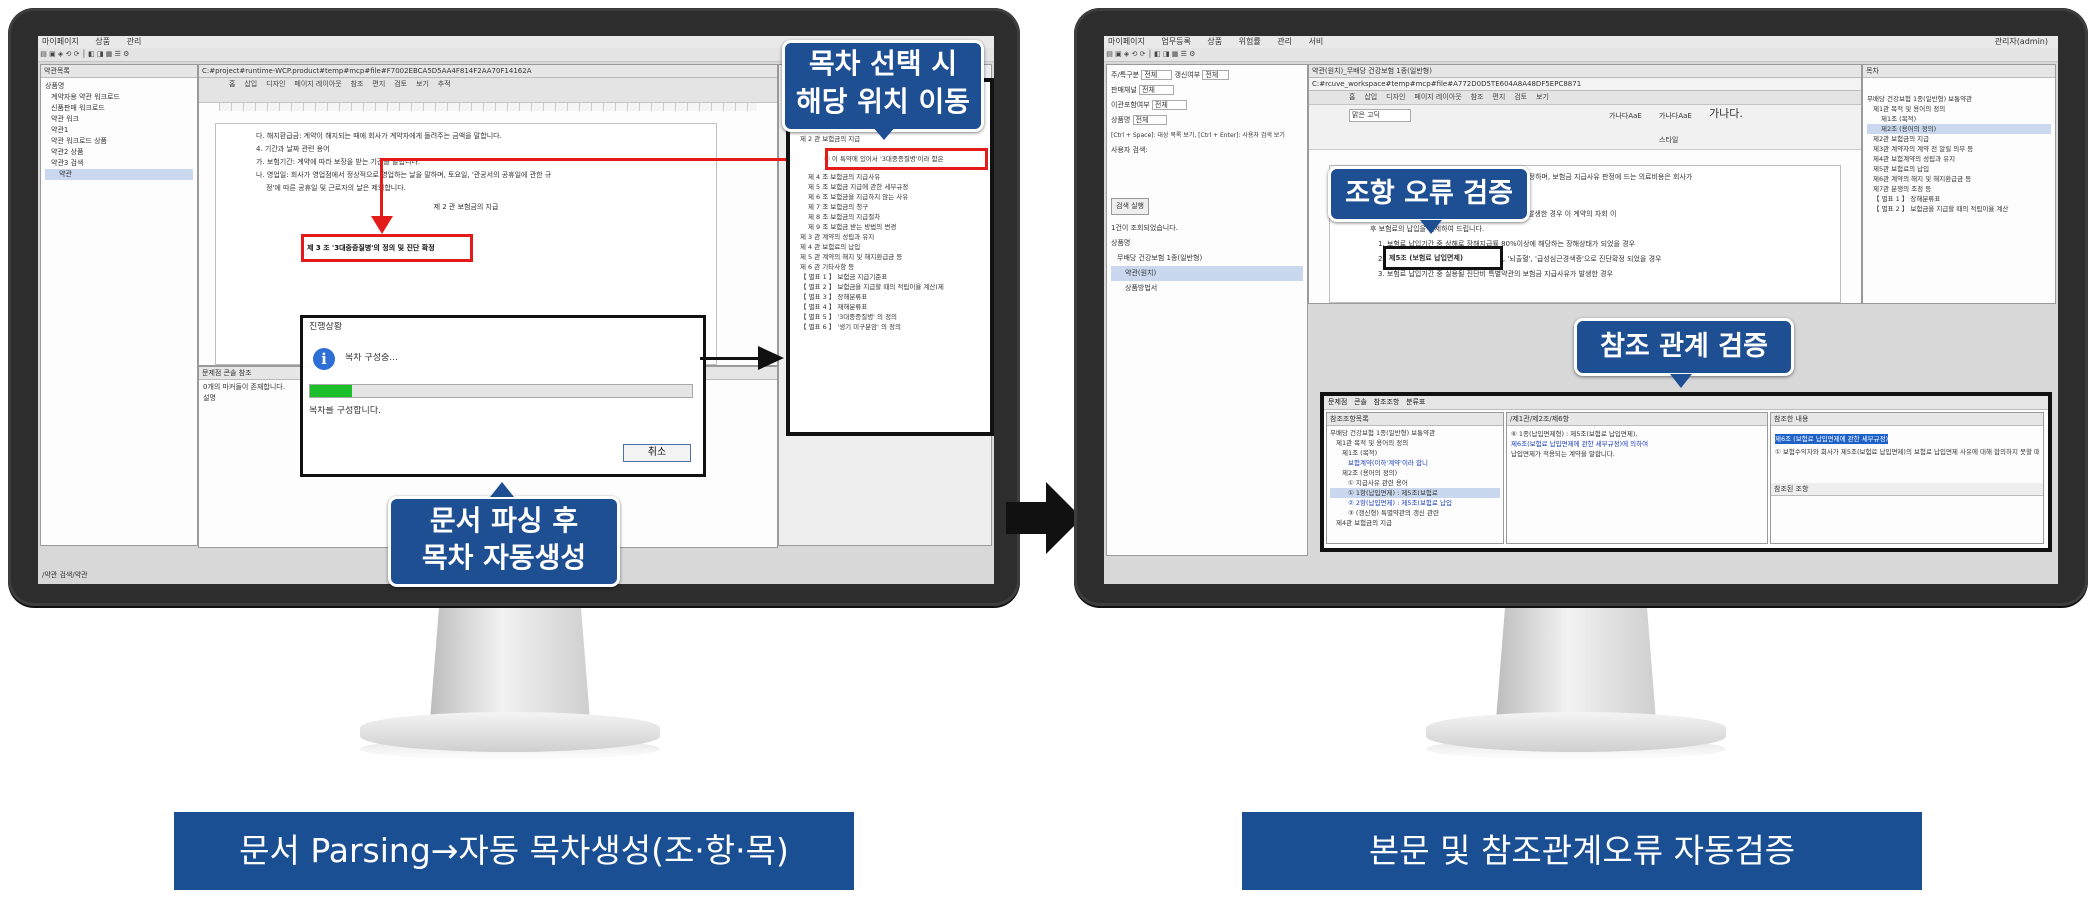 The height and width of the screenshot is (902, 2094). Describe the element at coordinates (324, 359) in the screenshot. I see `info-icon: i` at that location.